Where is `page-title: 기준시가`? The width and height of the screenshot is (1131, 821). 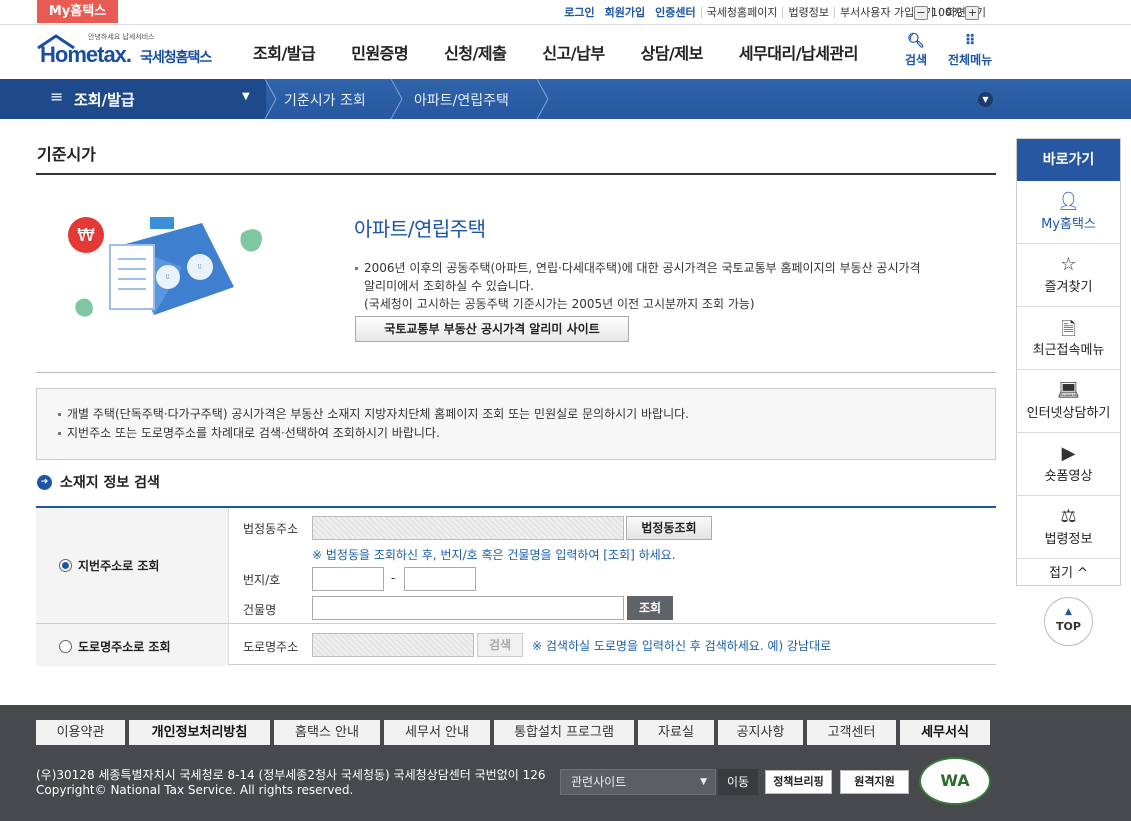 page-title: 기준시가 is located at coordinates (66, 153).